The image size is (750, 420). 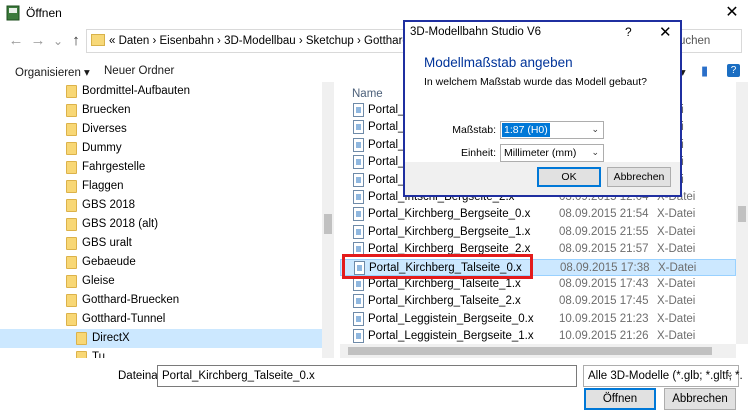 What do you see at coordinates (131, 300) in the screenshot?
I see `nav-folder-label: Gotthard-Bruecken` at bounding box center [131, 300].